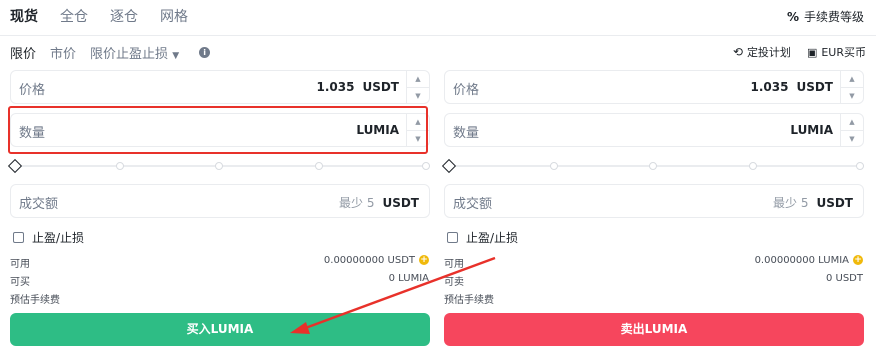 This screenshot has height=356, width=876. Describe the element at coordinates (833, 17) in the screenshot. I see `fee-level-label: 手续费等级` at that location.